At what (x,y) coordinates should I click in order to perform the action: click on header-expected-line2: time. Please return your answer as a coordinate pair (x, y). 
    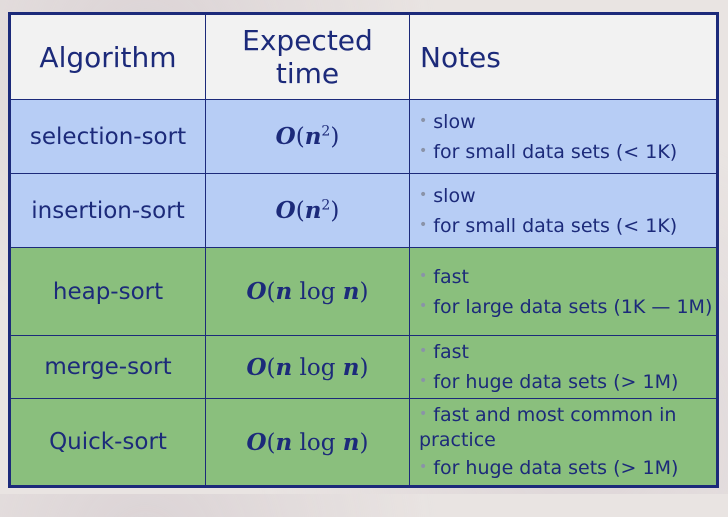
    Looking at the image, I should click on (307, 73).